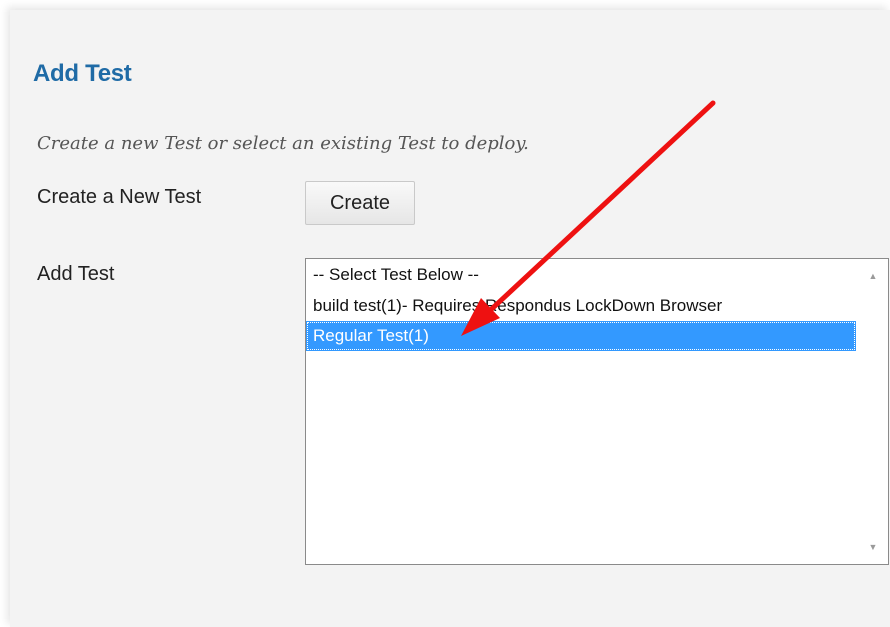 The height and width of the screenshot is (627, 890). I want to click on list-item-select-placeholder: -- Select Test Below --, so click(581, 275).